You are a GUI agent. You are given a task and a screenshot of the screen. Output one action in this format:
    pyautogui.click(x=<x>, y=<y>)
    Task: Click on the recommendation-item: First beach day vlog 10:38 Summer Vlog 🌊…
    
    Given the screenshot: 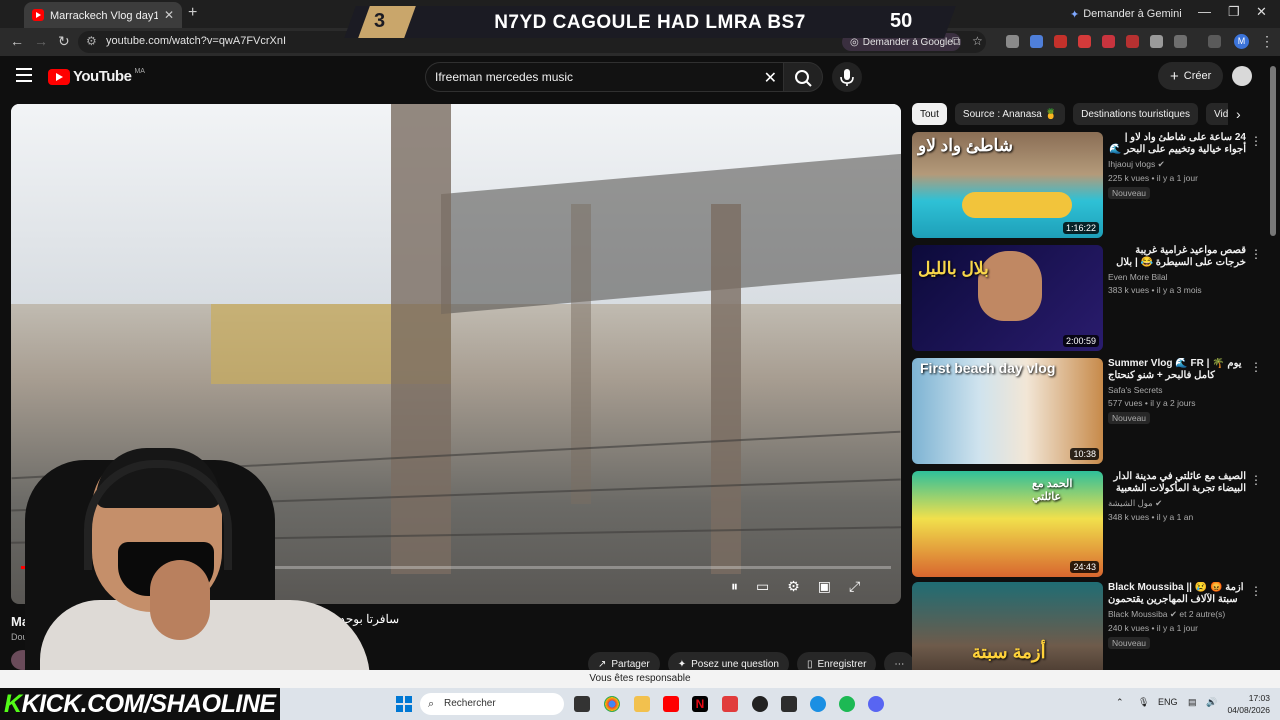 What is the action you would take?
    pyautogui.click(x=1087, y=412)
    